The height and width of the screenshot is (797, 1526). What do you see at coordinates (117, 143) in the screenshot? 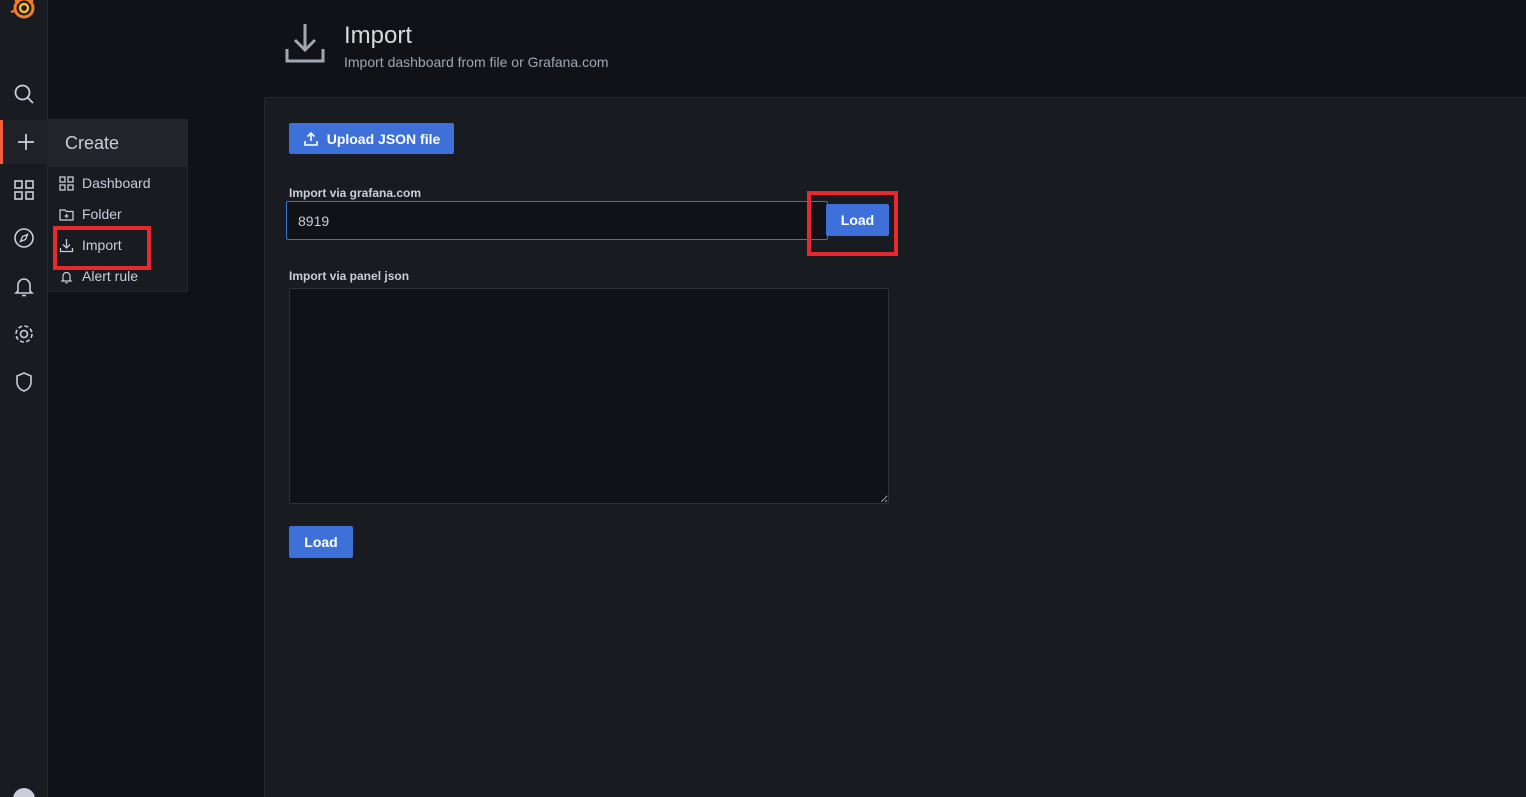
I see `create-menu-title: Create` at bounding box center [117, 143].